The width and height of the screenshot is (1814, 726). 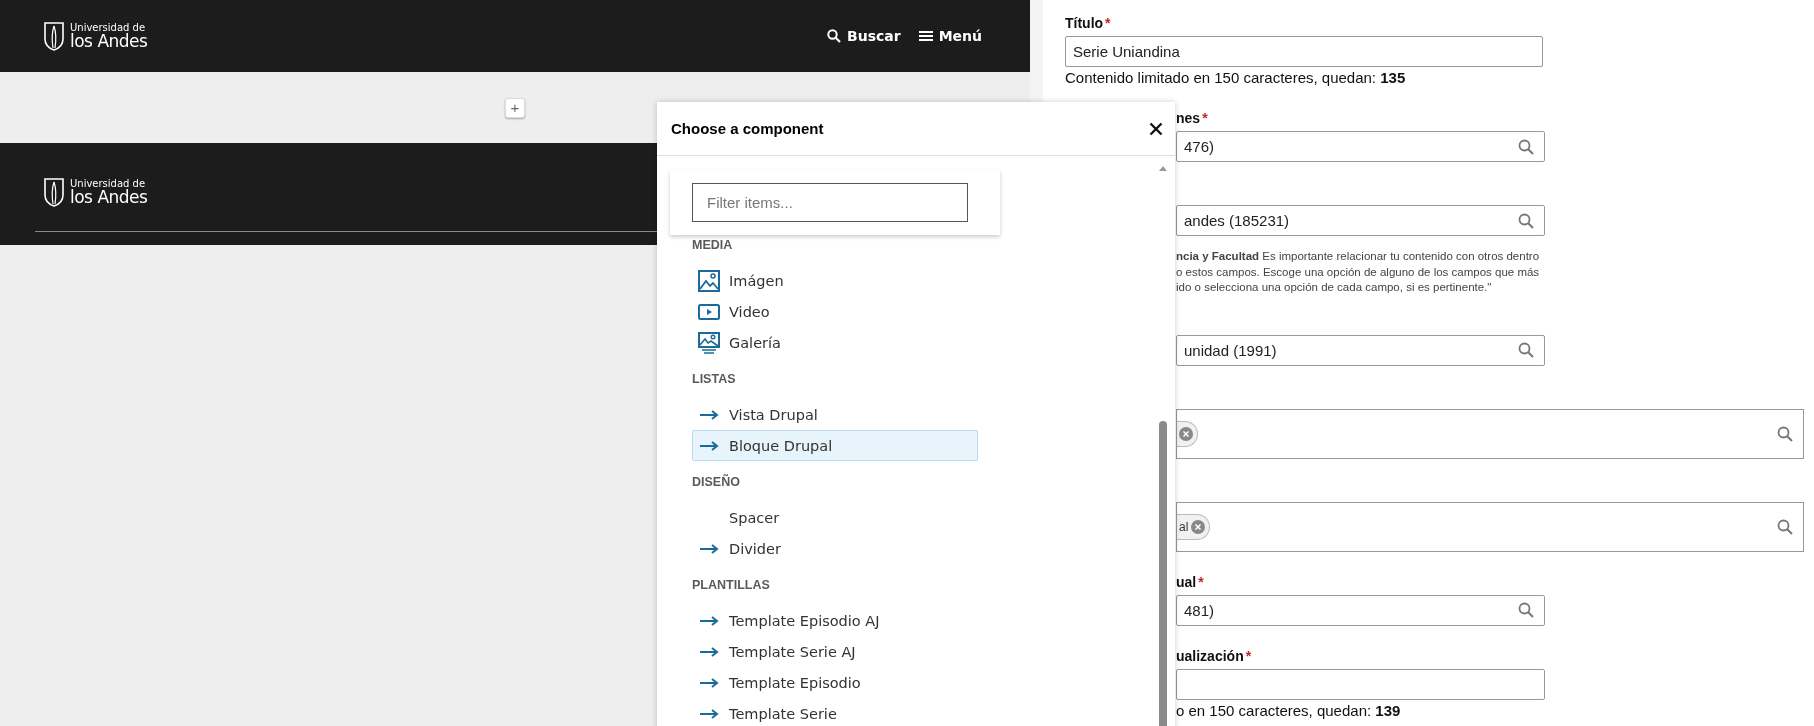 I want to click on search-button: Buscar, so click(x=864, y=36).